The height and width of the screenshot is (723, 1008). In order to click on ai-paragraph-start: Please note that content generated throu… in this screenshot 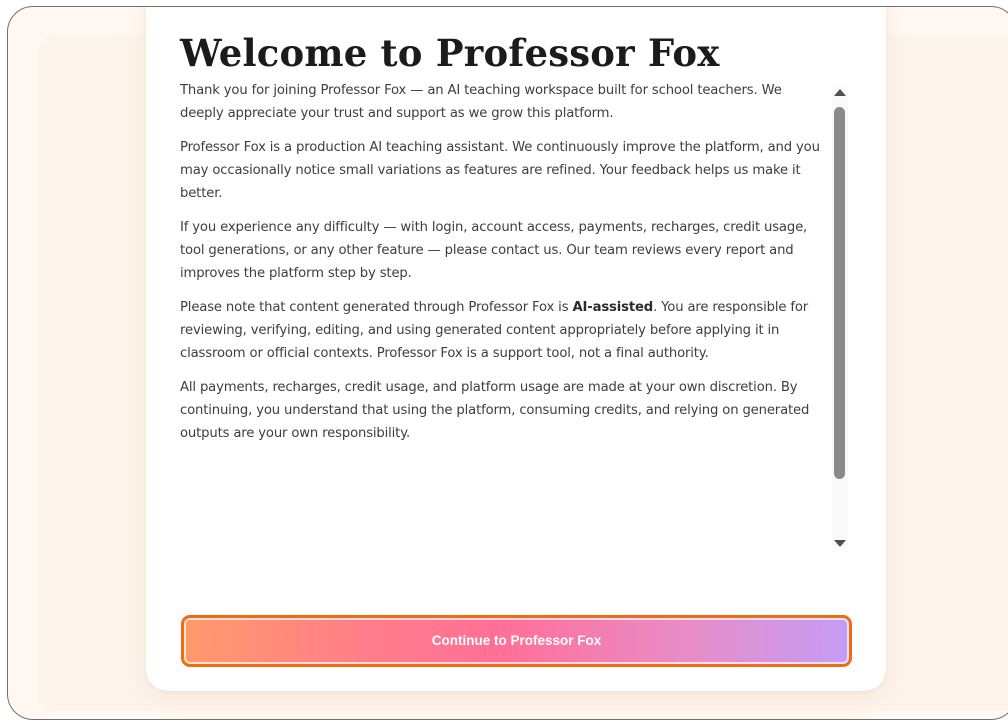, I will do `click(376, 307)`.